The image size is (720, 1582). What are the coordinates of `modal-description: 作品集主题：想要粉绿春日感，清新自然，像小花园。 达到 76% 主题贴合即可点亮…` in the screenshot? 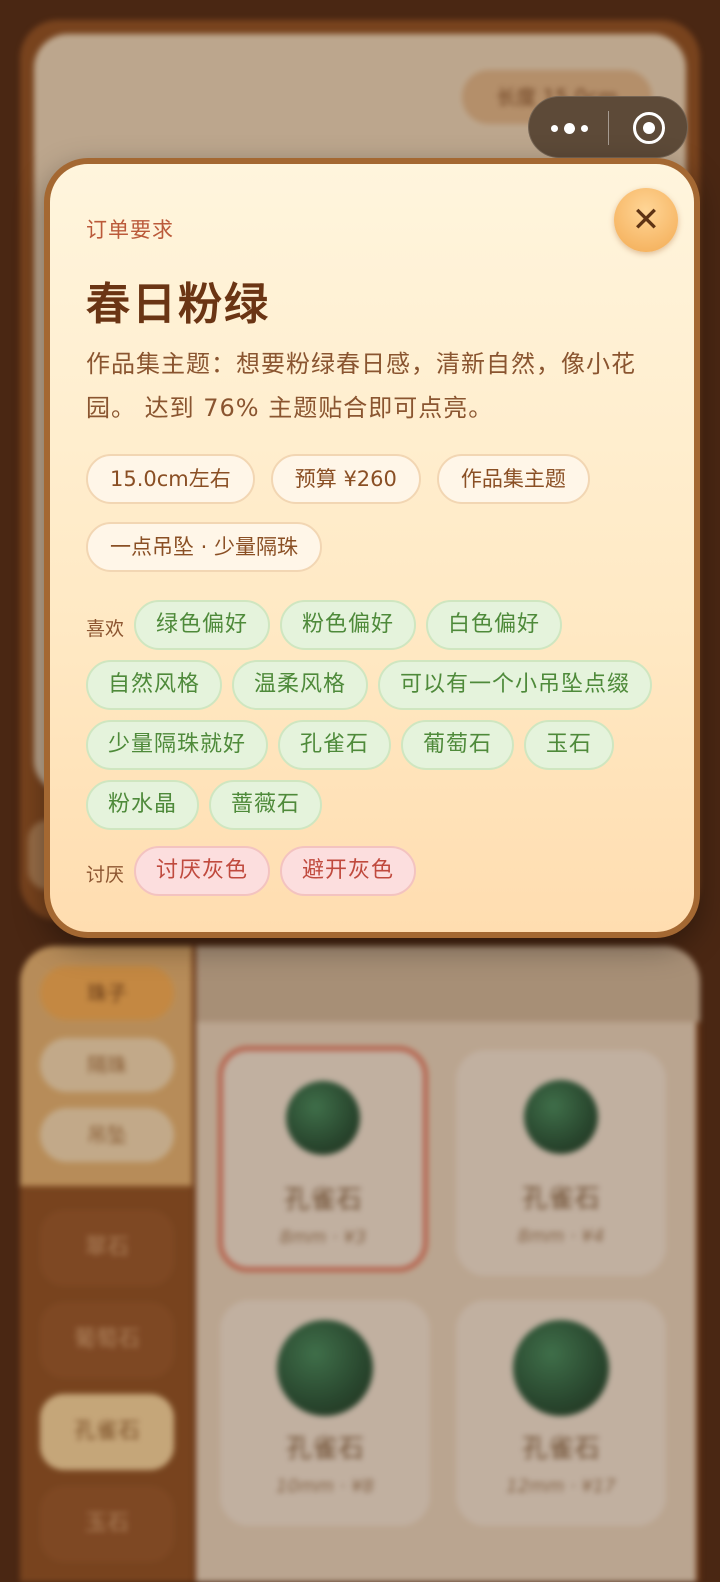 It's located at (361, 386).